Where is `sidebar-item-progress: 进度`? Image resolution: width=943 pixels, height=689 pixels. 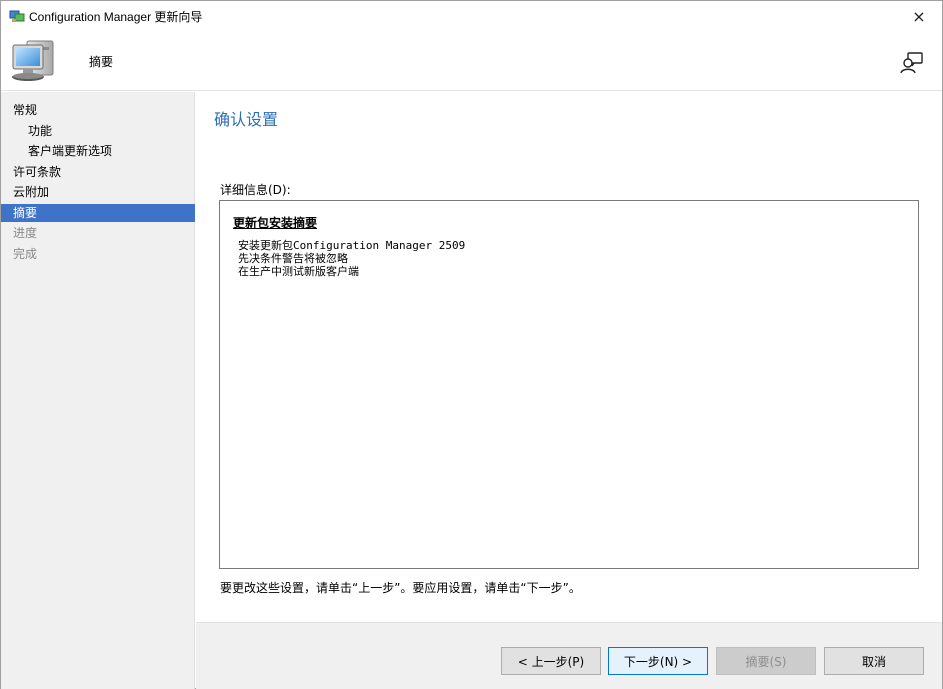 sidebar-item-progress: 进度 is located at coordinates (25, 233).